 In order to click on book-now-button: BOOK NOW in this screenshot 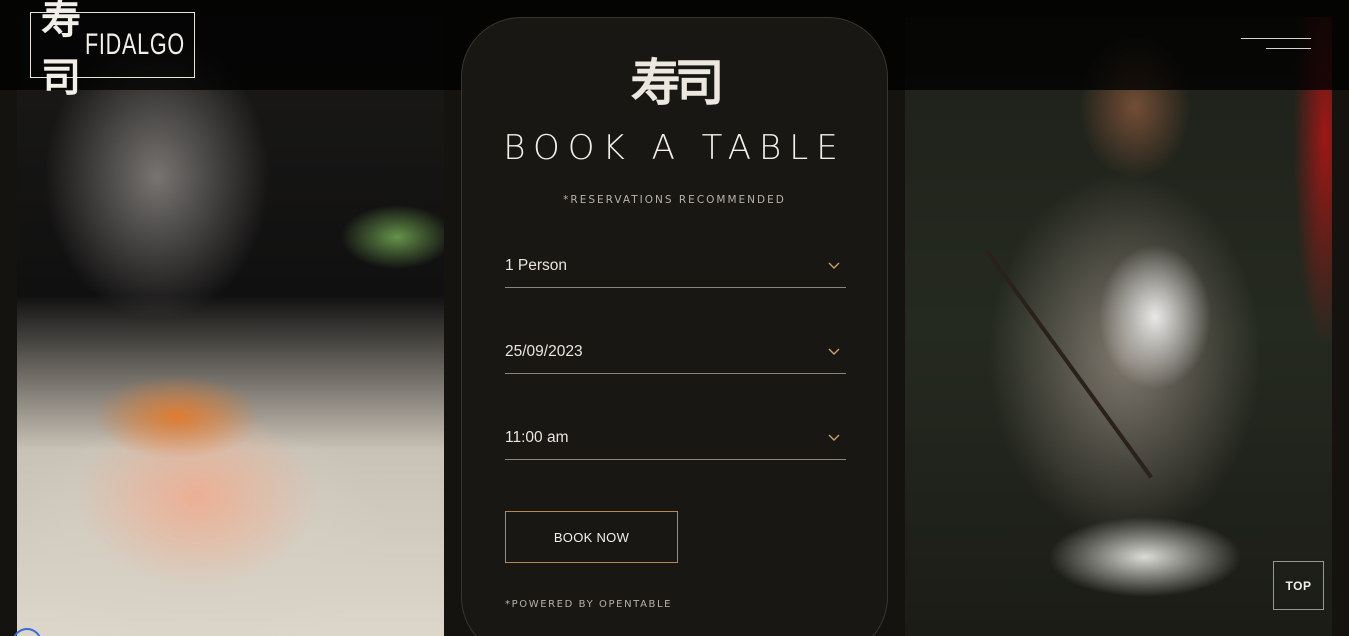, I will do `click(591, 537)`.